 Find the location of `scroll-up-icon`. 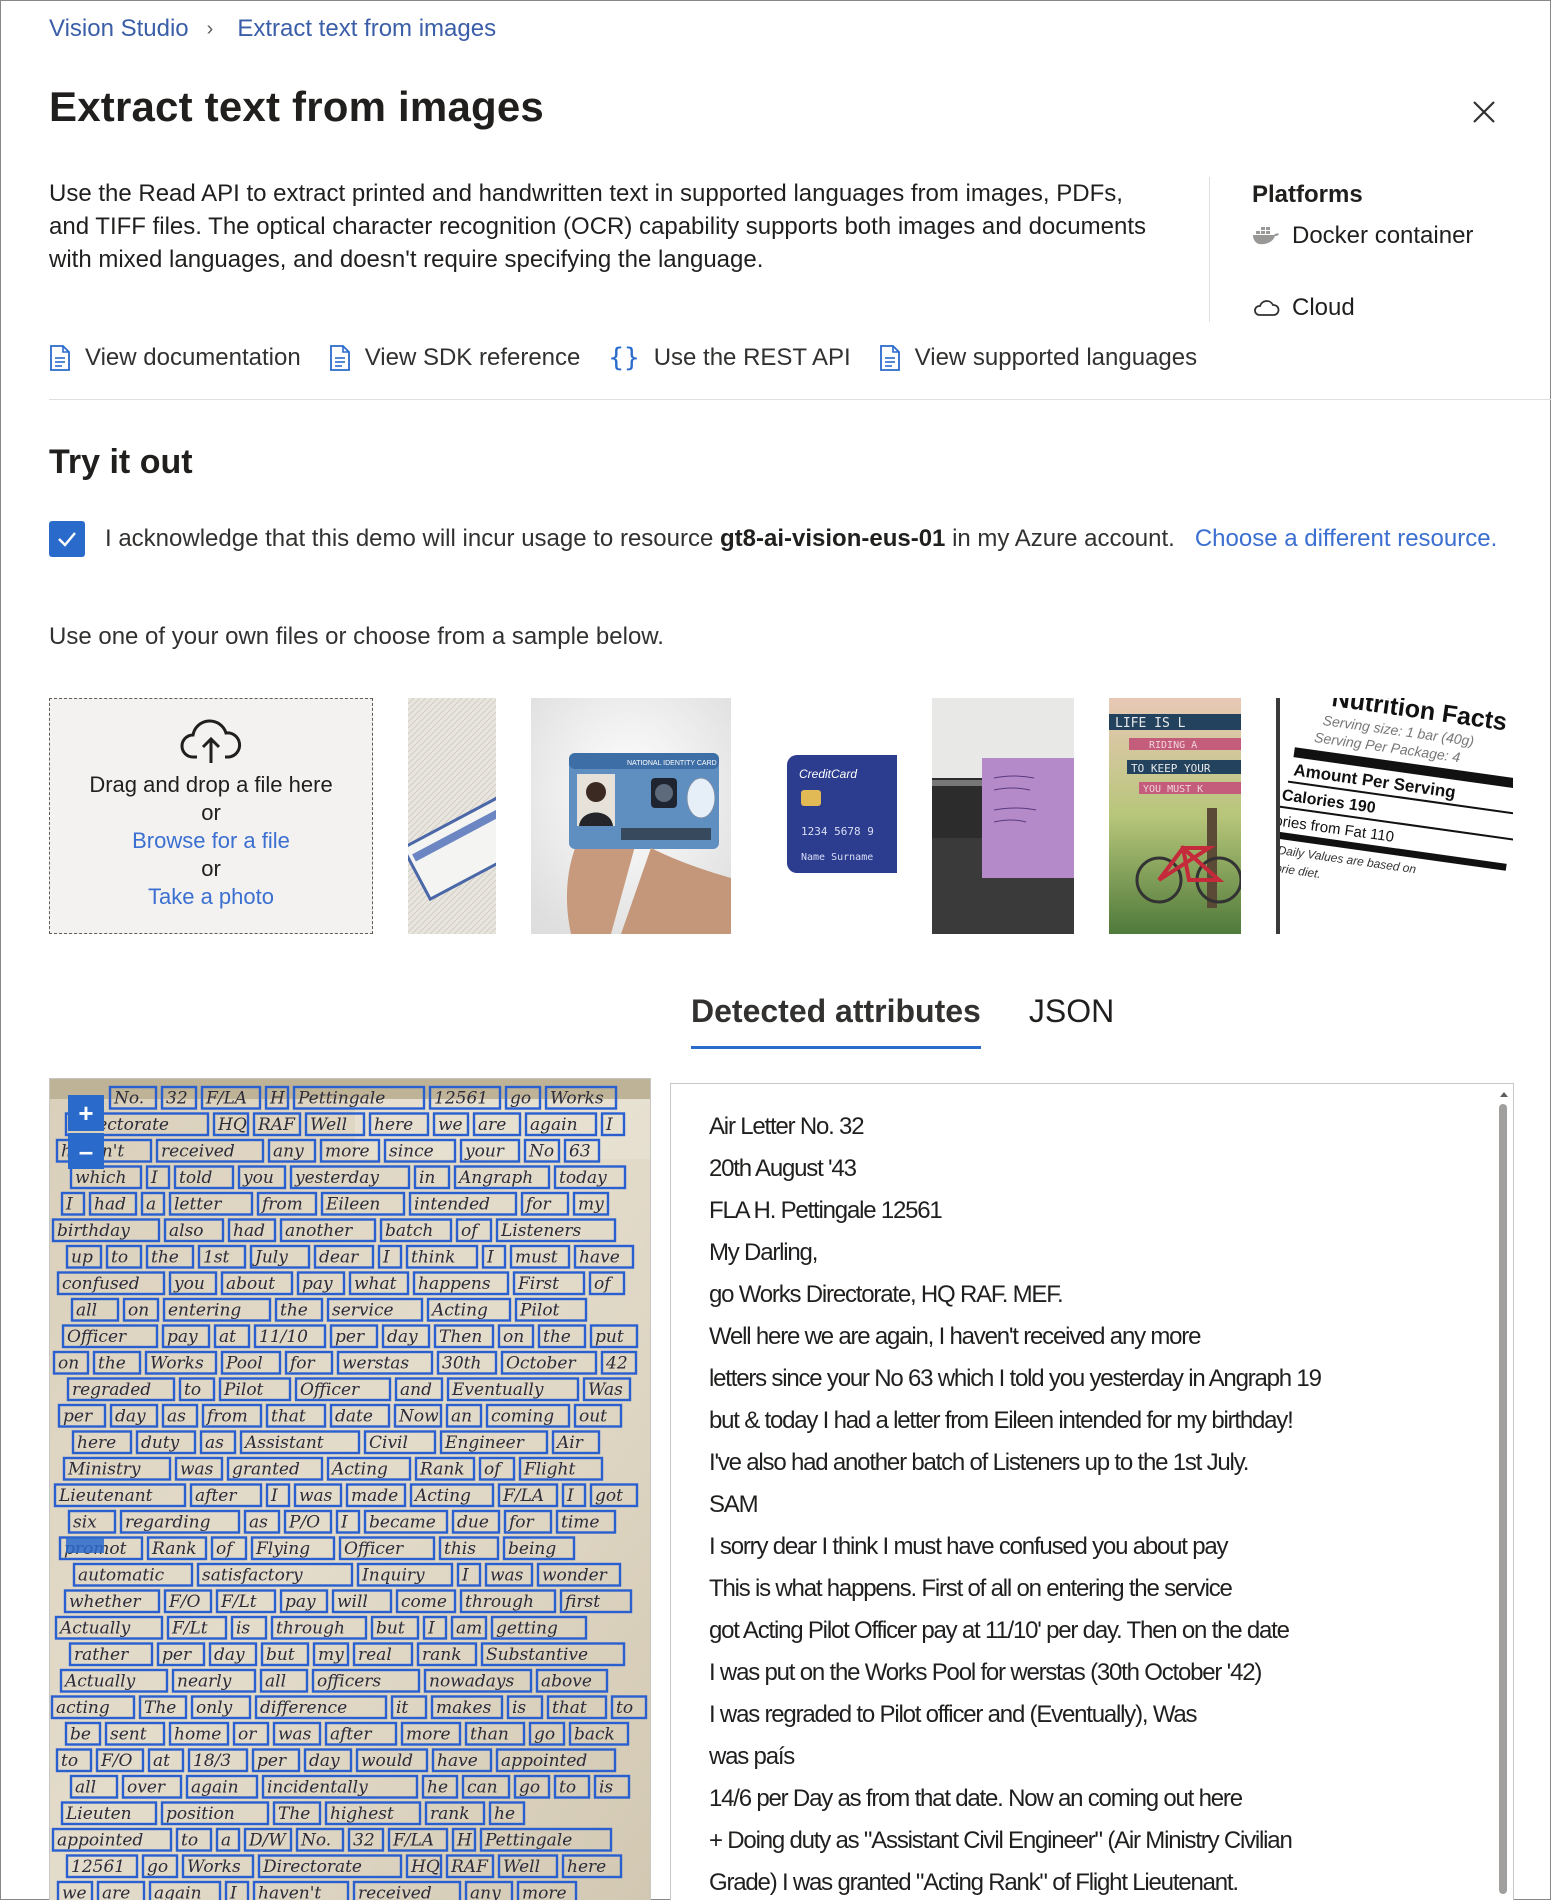

scroll-up-icon is located at coordinates (1504, 1094).